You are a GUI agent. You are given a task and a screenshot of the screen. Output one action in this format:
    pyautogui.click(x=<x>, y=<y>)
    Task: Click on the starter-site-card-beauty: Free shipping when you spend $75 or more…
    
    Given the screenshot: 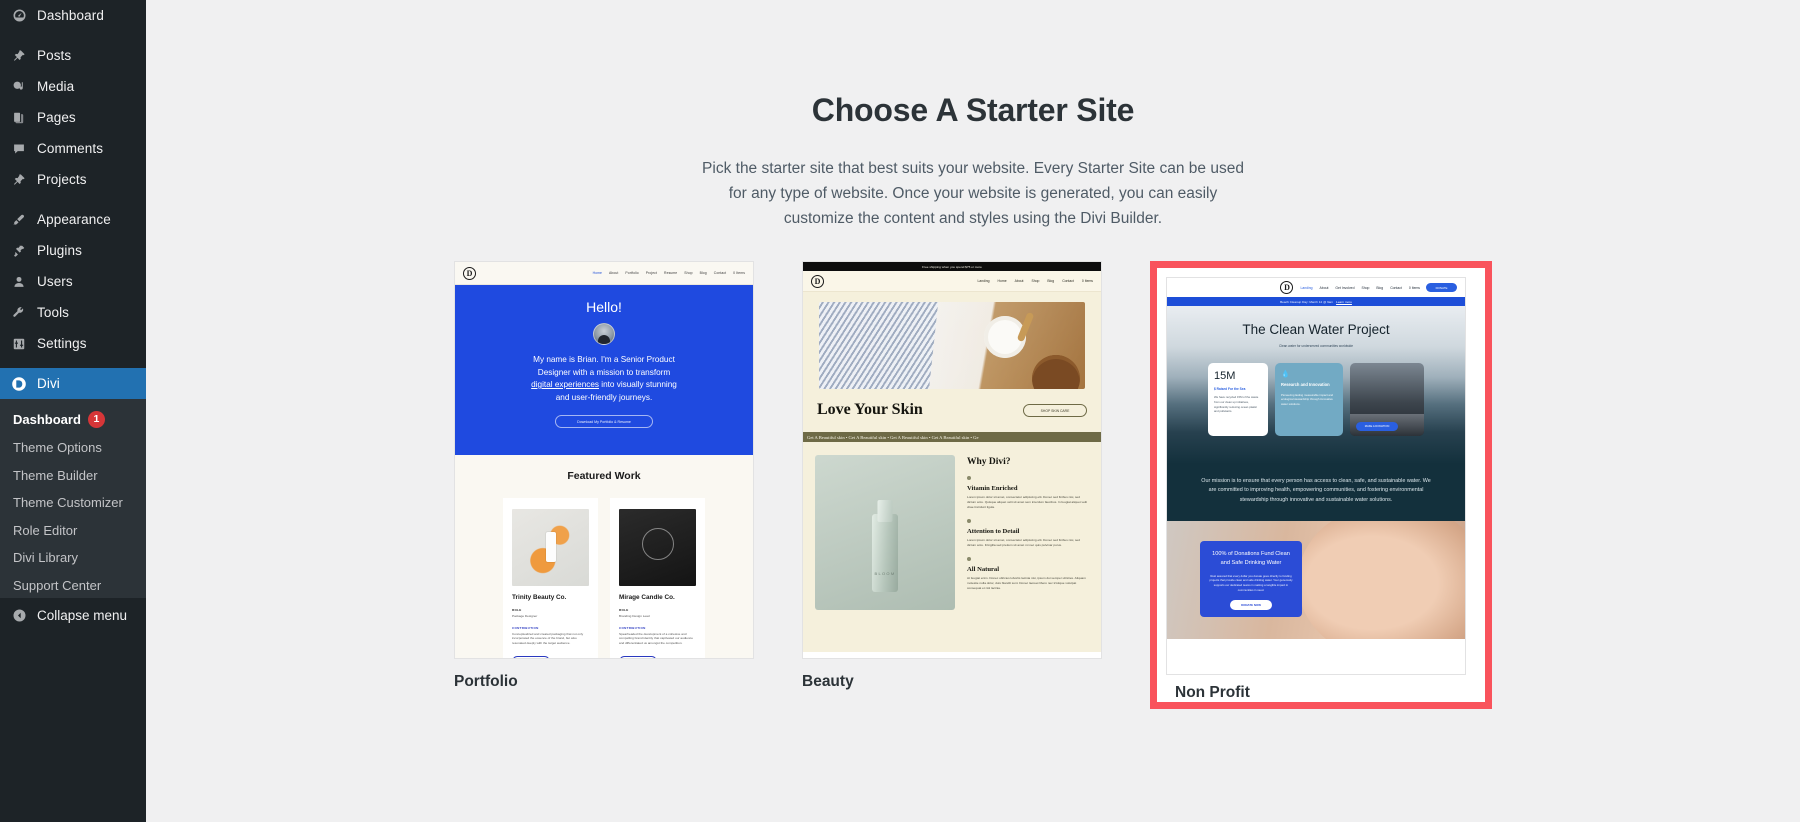 What is the action you would take?
    pyautogui.click(x=952, y=485)
    